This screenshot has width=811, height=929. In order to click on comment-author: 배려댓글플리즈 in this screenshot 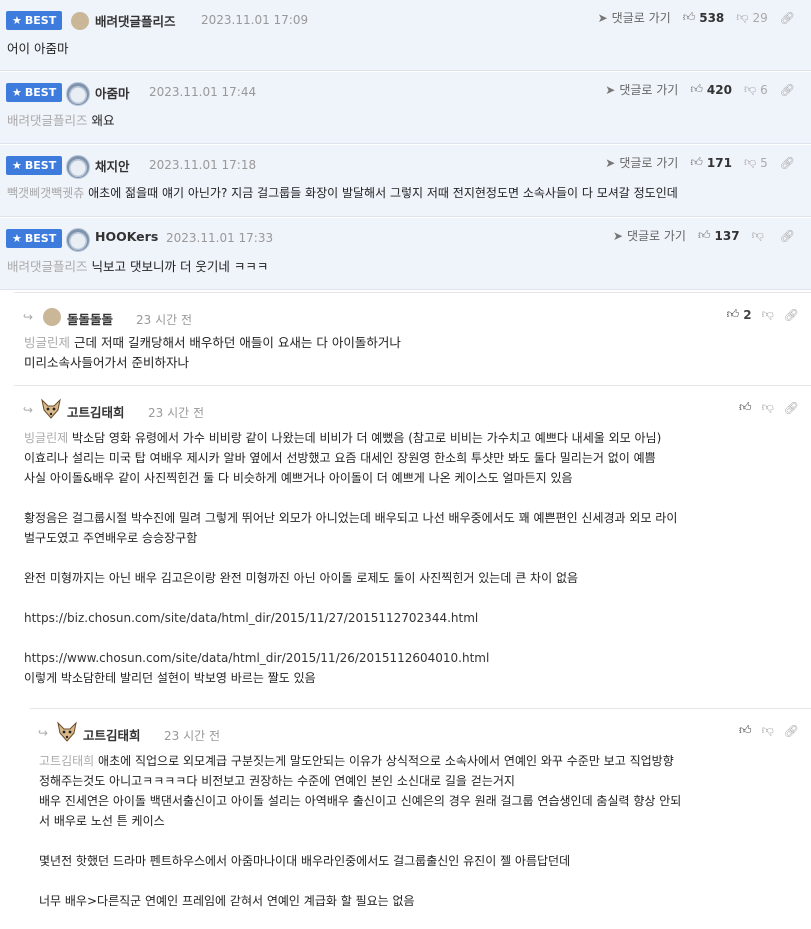, I will do `click(135, 20)`.